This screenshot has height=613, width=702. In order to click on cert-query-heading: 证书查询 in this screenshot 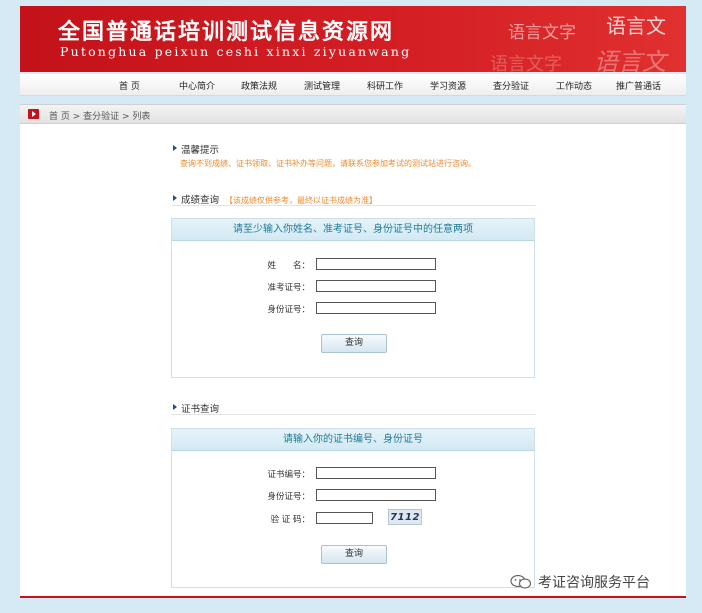, I will do `click(354, 408)`.